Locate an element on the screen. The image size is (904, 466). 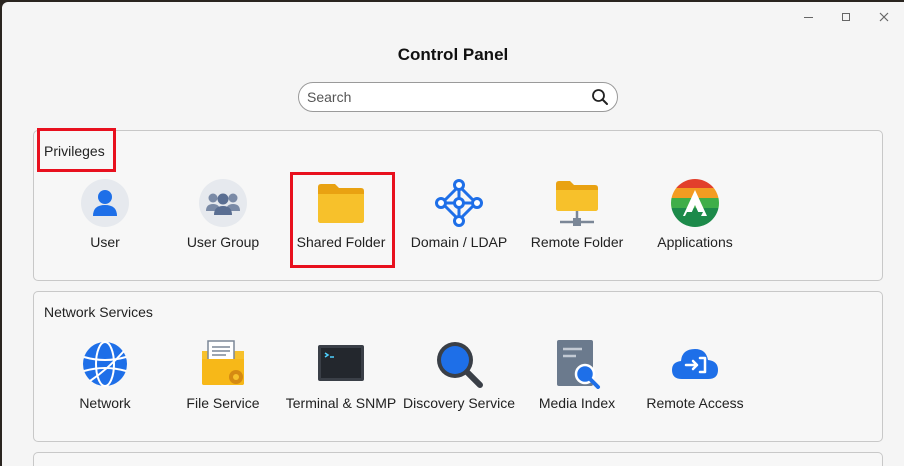
minimize-icon is located at coordinates (808, 17).